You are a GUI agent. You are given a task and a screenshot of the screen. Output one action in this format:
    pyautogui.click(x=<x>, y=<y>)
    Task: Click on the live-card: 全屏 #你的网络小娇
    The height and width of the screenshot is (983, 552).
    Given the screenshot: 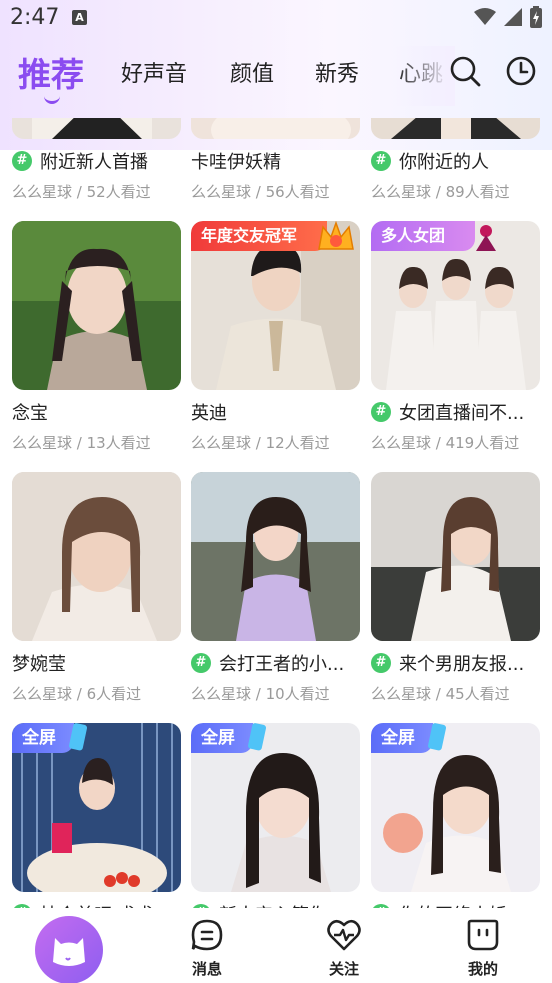 What is the action you would take?
    pyautogui.click(x=455, y=820)
    